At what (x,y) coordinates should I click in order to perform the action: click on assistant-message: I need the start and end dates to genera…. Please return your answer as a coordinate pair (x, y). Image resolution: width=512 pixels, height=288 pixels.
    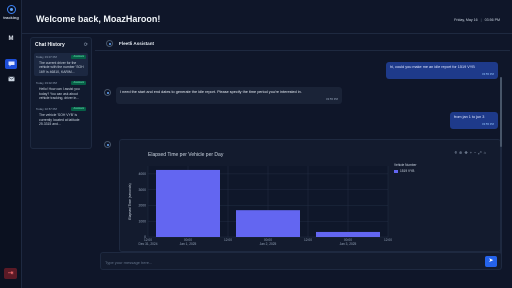
    Looking at the image, I should click on (229, 95).